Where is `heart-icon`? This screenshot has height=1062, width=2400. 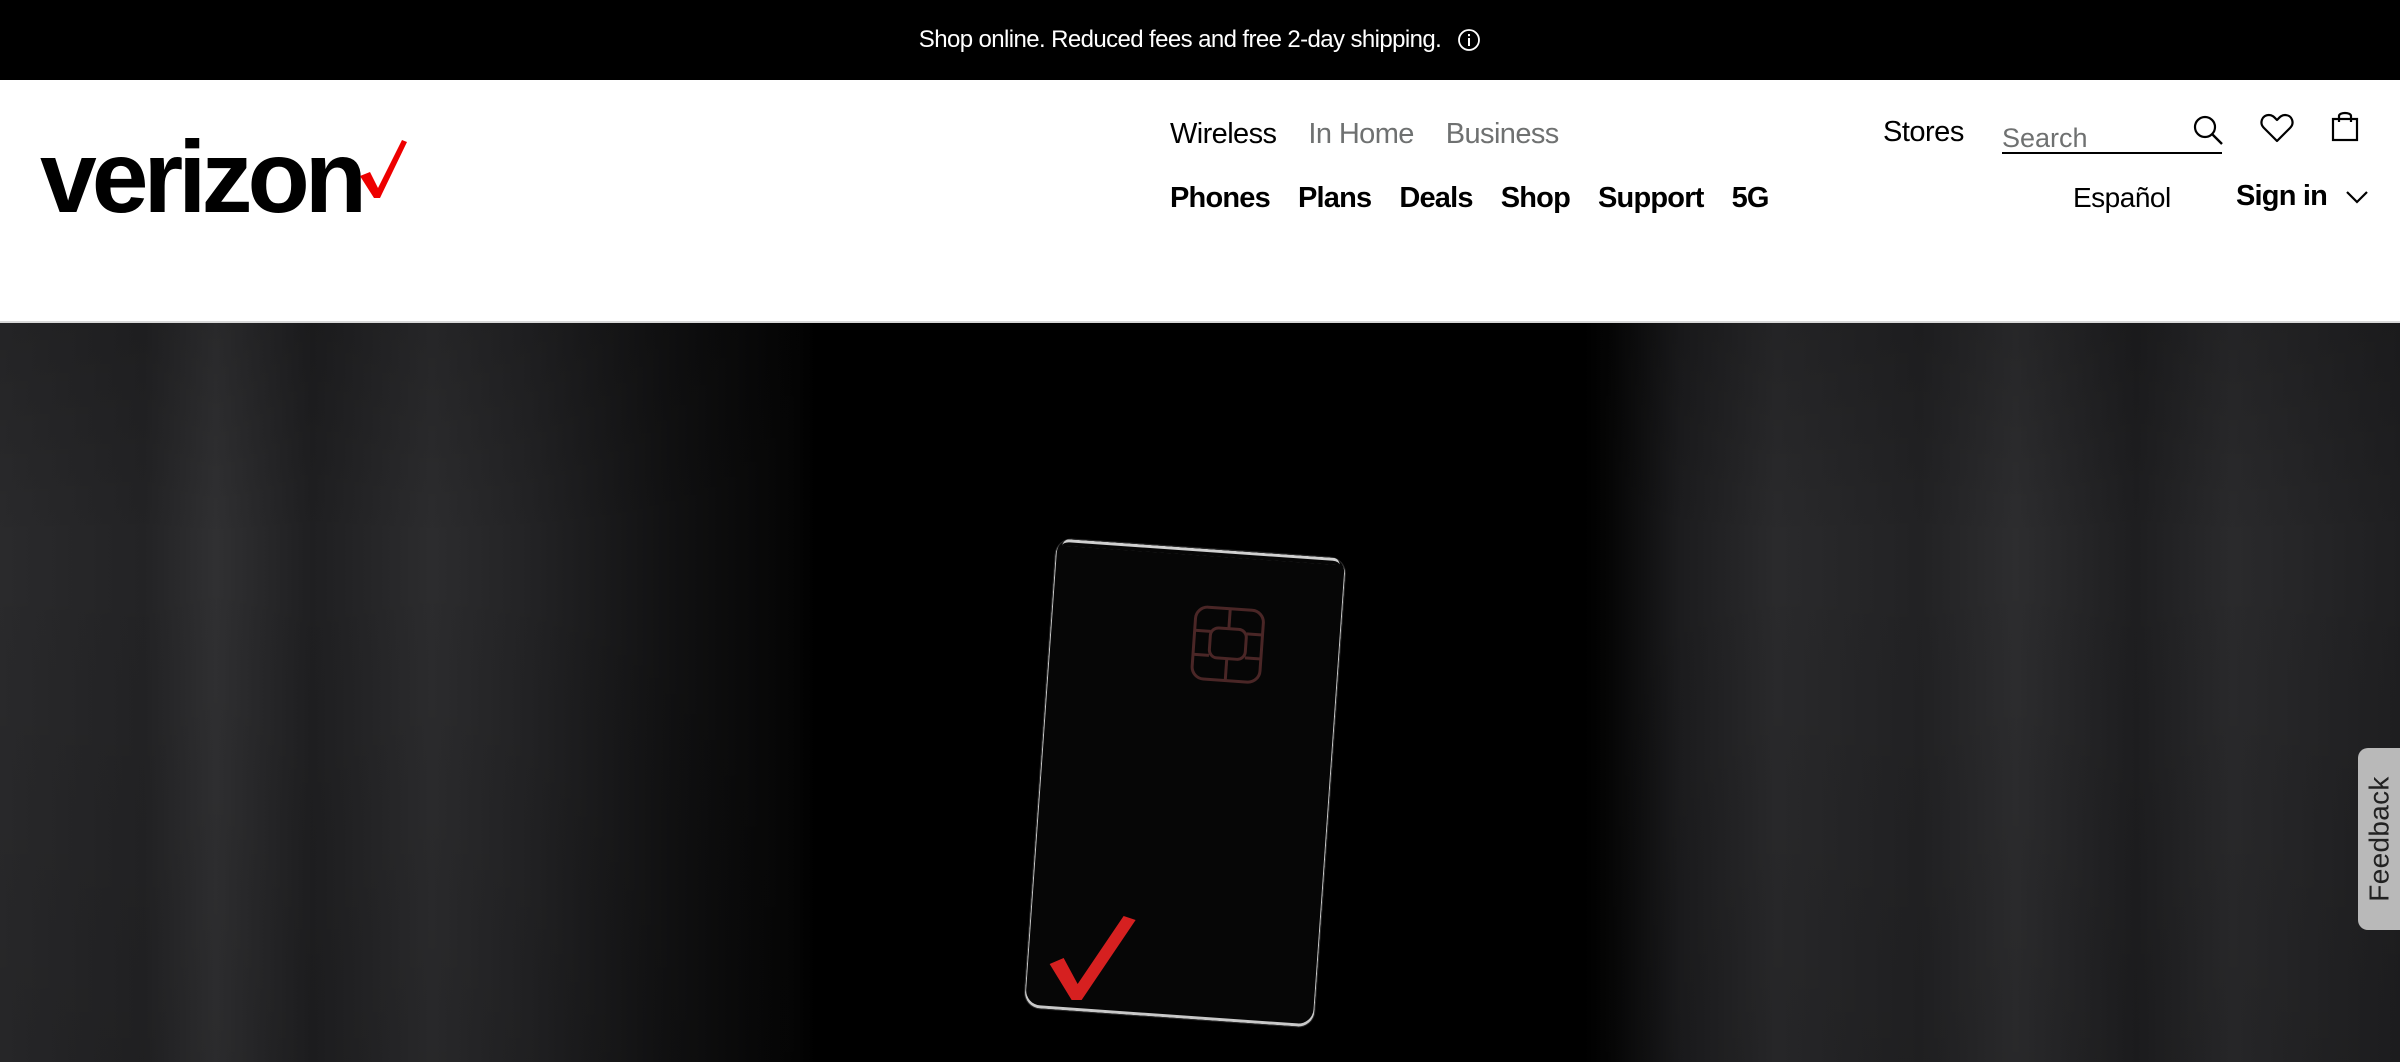 heart-icon is located at coordinates (2277, 128).